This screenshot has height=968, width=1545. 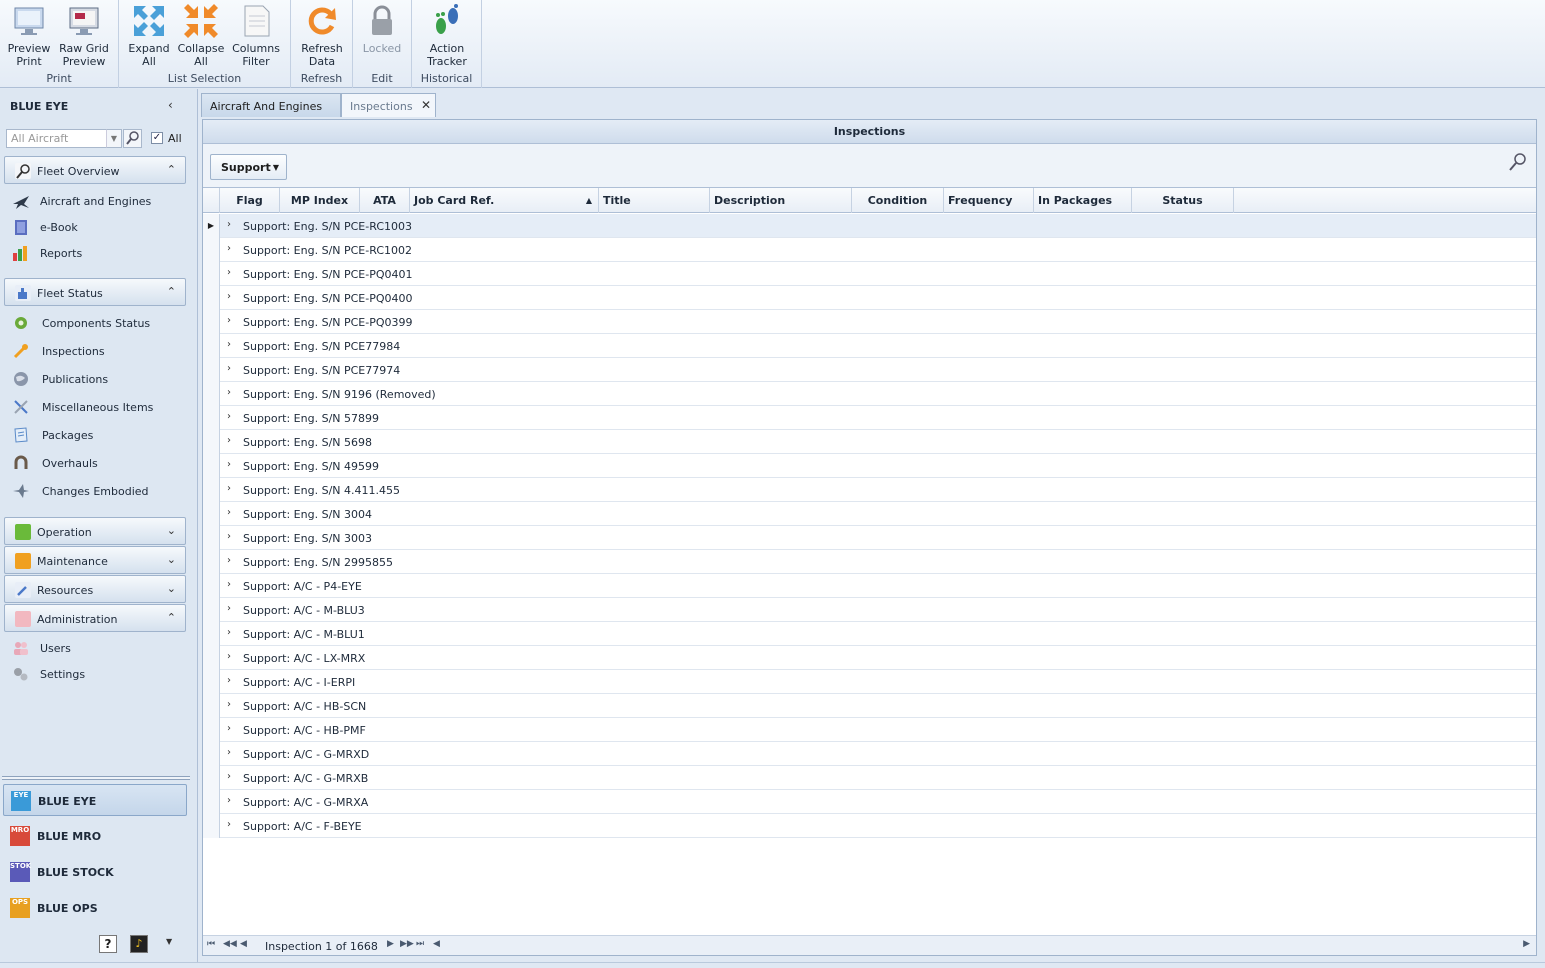 What do you see at coordinates (1518, 162) in the screenshot?
I see `search-icon` at bounding box center [1518, 162].